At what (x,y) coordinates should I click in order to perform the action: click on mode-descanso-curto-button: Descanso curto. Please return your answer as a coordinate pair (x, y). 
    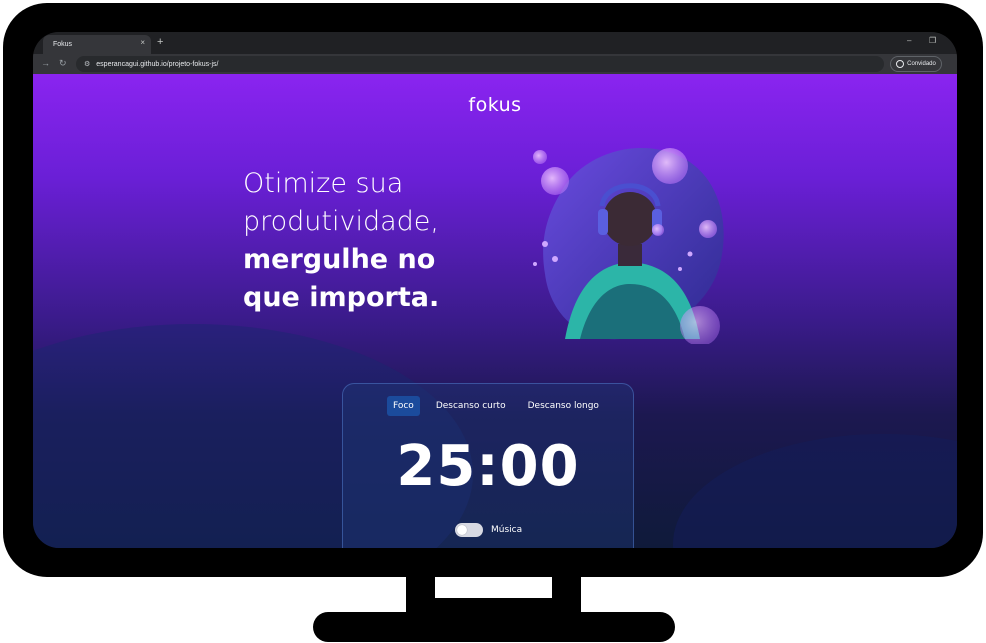
    Looking at the image, I should click on (471, 406).